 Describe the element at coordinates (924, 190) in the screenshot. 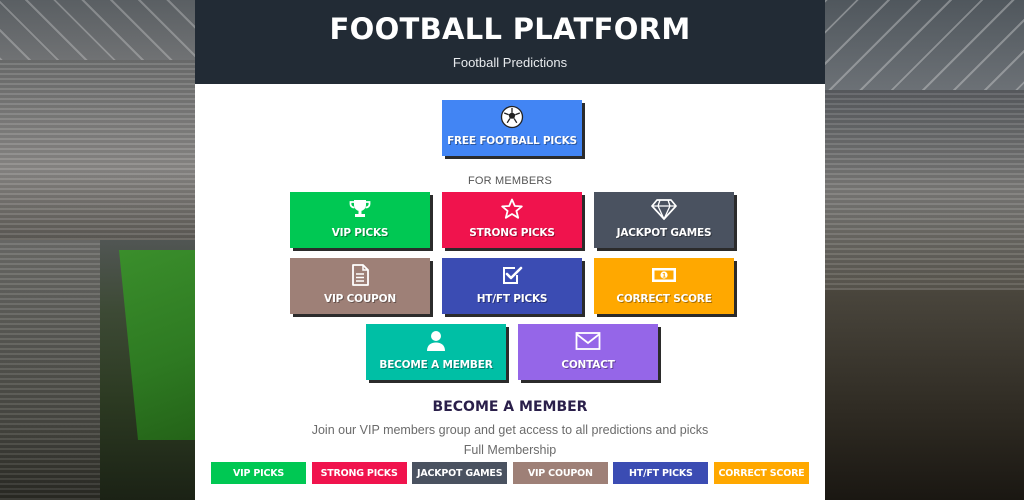

I see `crowd-right` at that location.